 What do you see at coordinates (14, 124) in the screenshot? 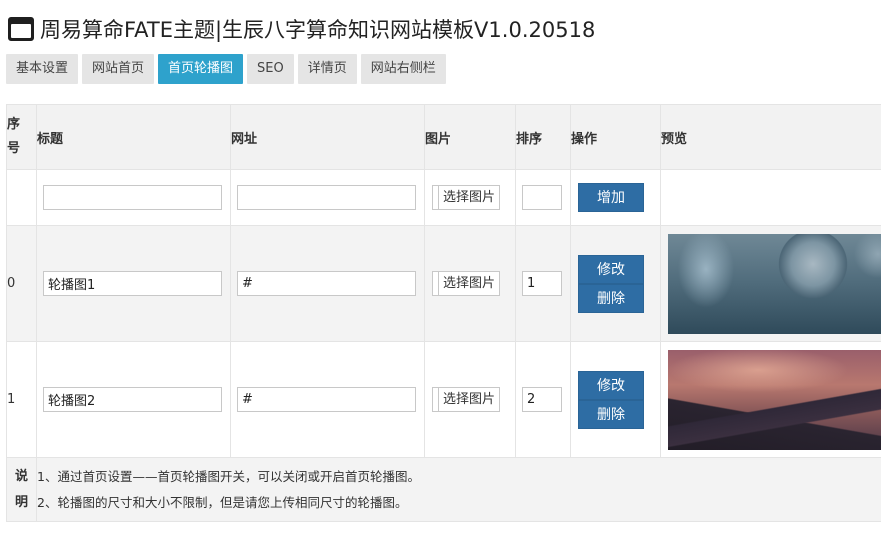
I see `seq-header-line1: 序` at bounding box center [14, 124].